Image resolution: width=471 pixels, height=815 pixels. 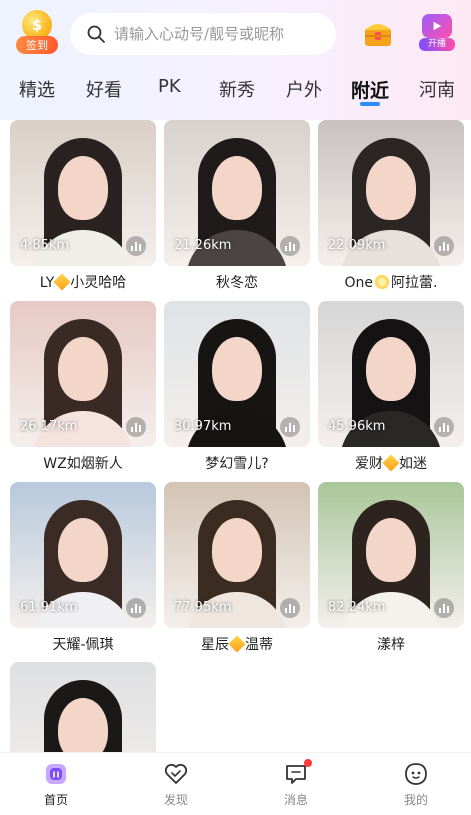 I want to click on streamer-card: 21.26km 秋冬恋, so click(x=237, y=208).